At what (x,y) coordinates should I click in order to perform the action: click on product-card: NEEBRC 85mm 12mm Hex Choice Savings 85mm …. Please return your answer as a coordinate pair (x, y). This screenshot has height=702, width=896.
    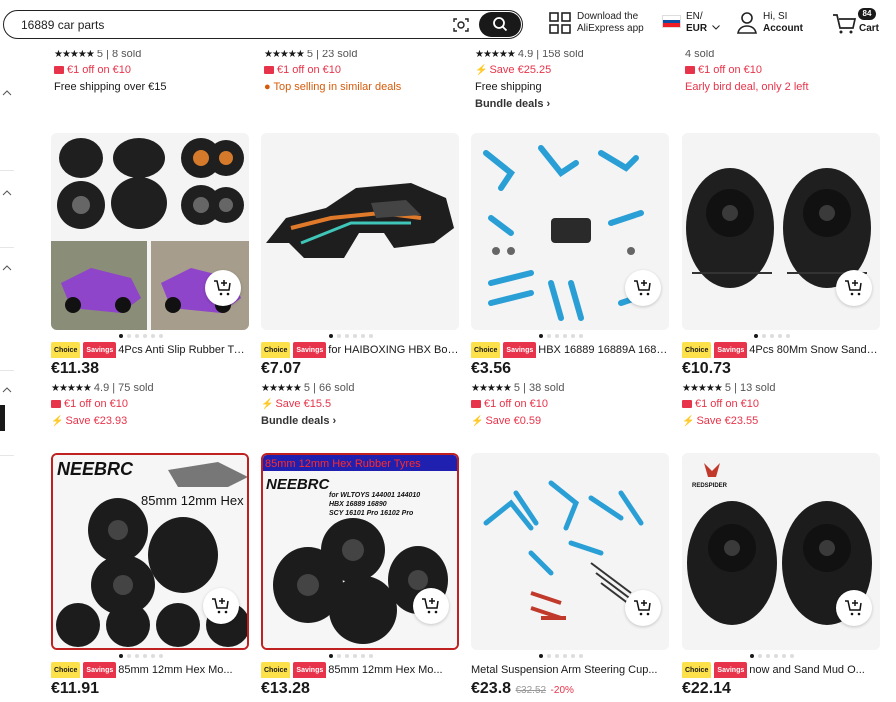
    Looking at the image, I should click on (150, 576).